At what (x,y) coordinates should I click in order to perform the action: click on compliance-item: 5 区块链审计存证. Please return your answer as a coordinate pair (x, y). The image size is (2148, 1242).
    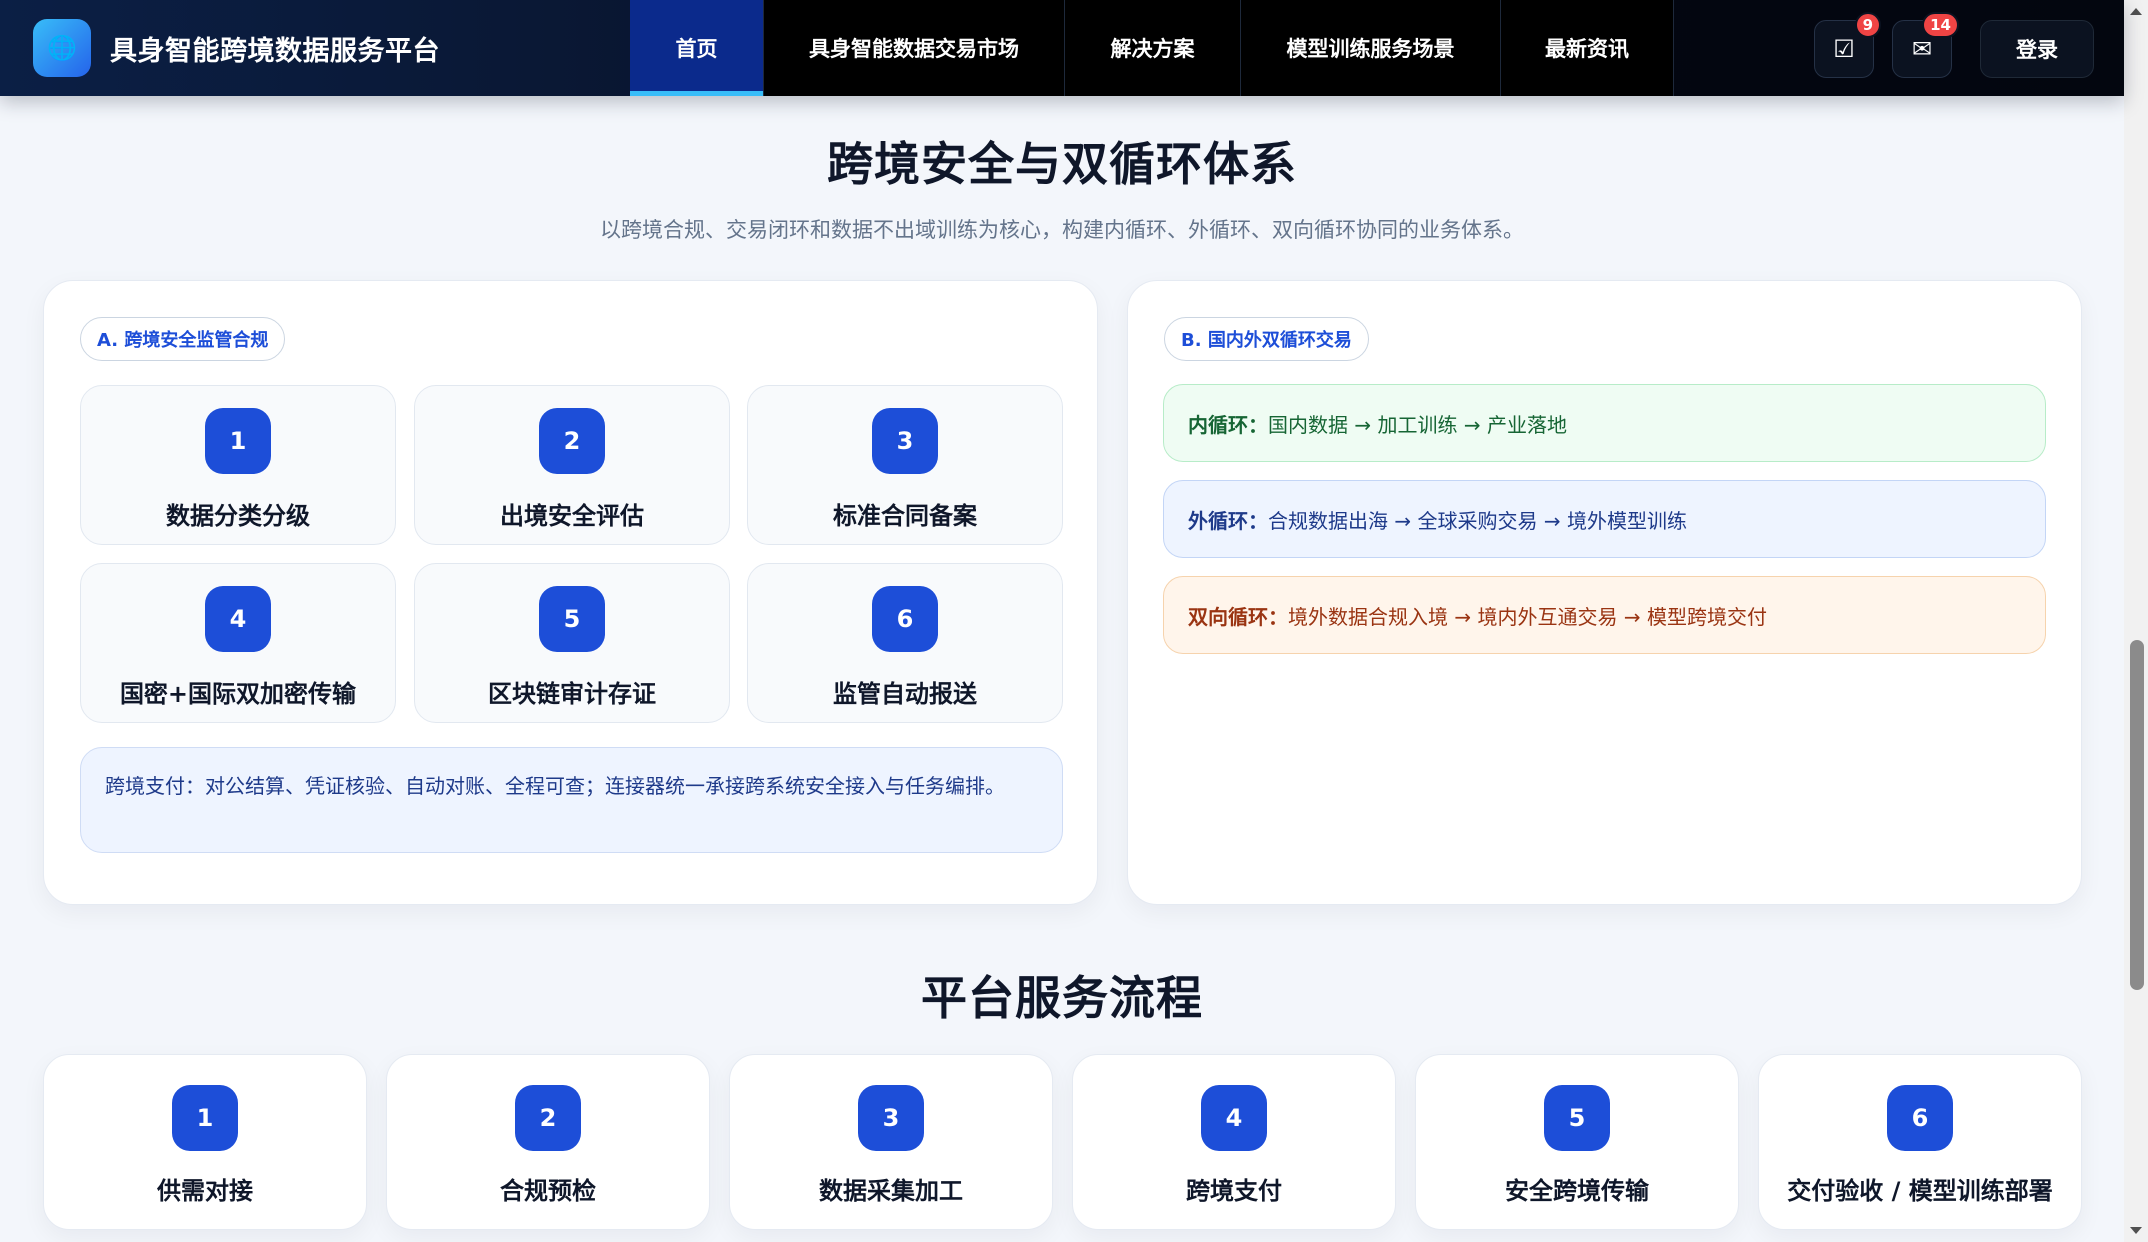
    Looking at the image, I should click on (572, 643).